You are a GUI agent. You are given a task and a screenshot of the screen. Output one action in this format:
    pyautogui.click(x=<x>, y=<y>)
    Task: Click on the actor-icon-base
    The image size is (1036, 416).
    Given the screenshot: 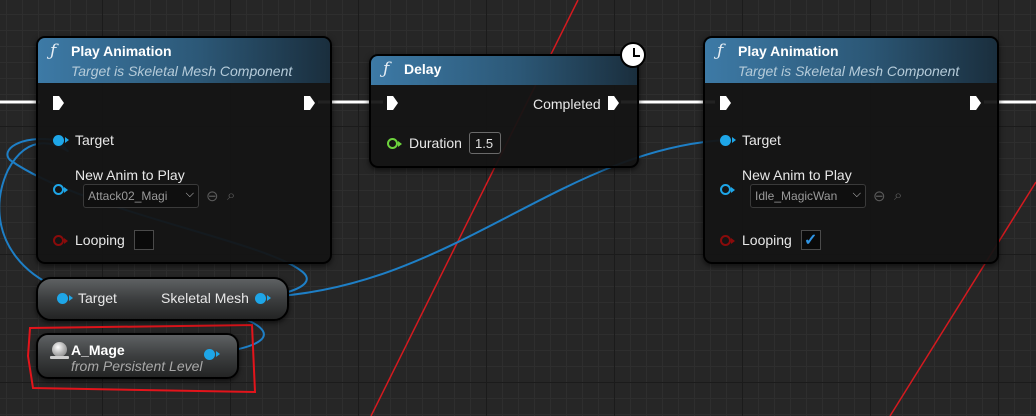 What is the action you would take?
    pyautogui.click(x=59, y=357)
    